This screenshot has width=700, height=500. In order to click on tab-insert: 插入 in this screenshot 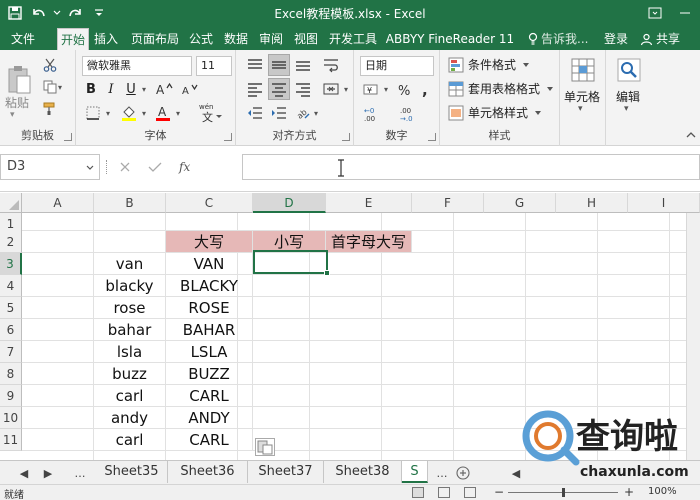, I will do `click(106, 39)`.